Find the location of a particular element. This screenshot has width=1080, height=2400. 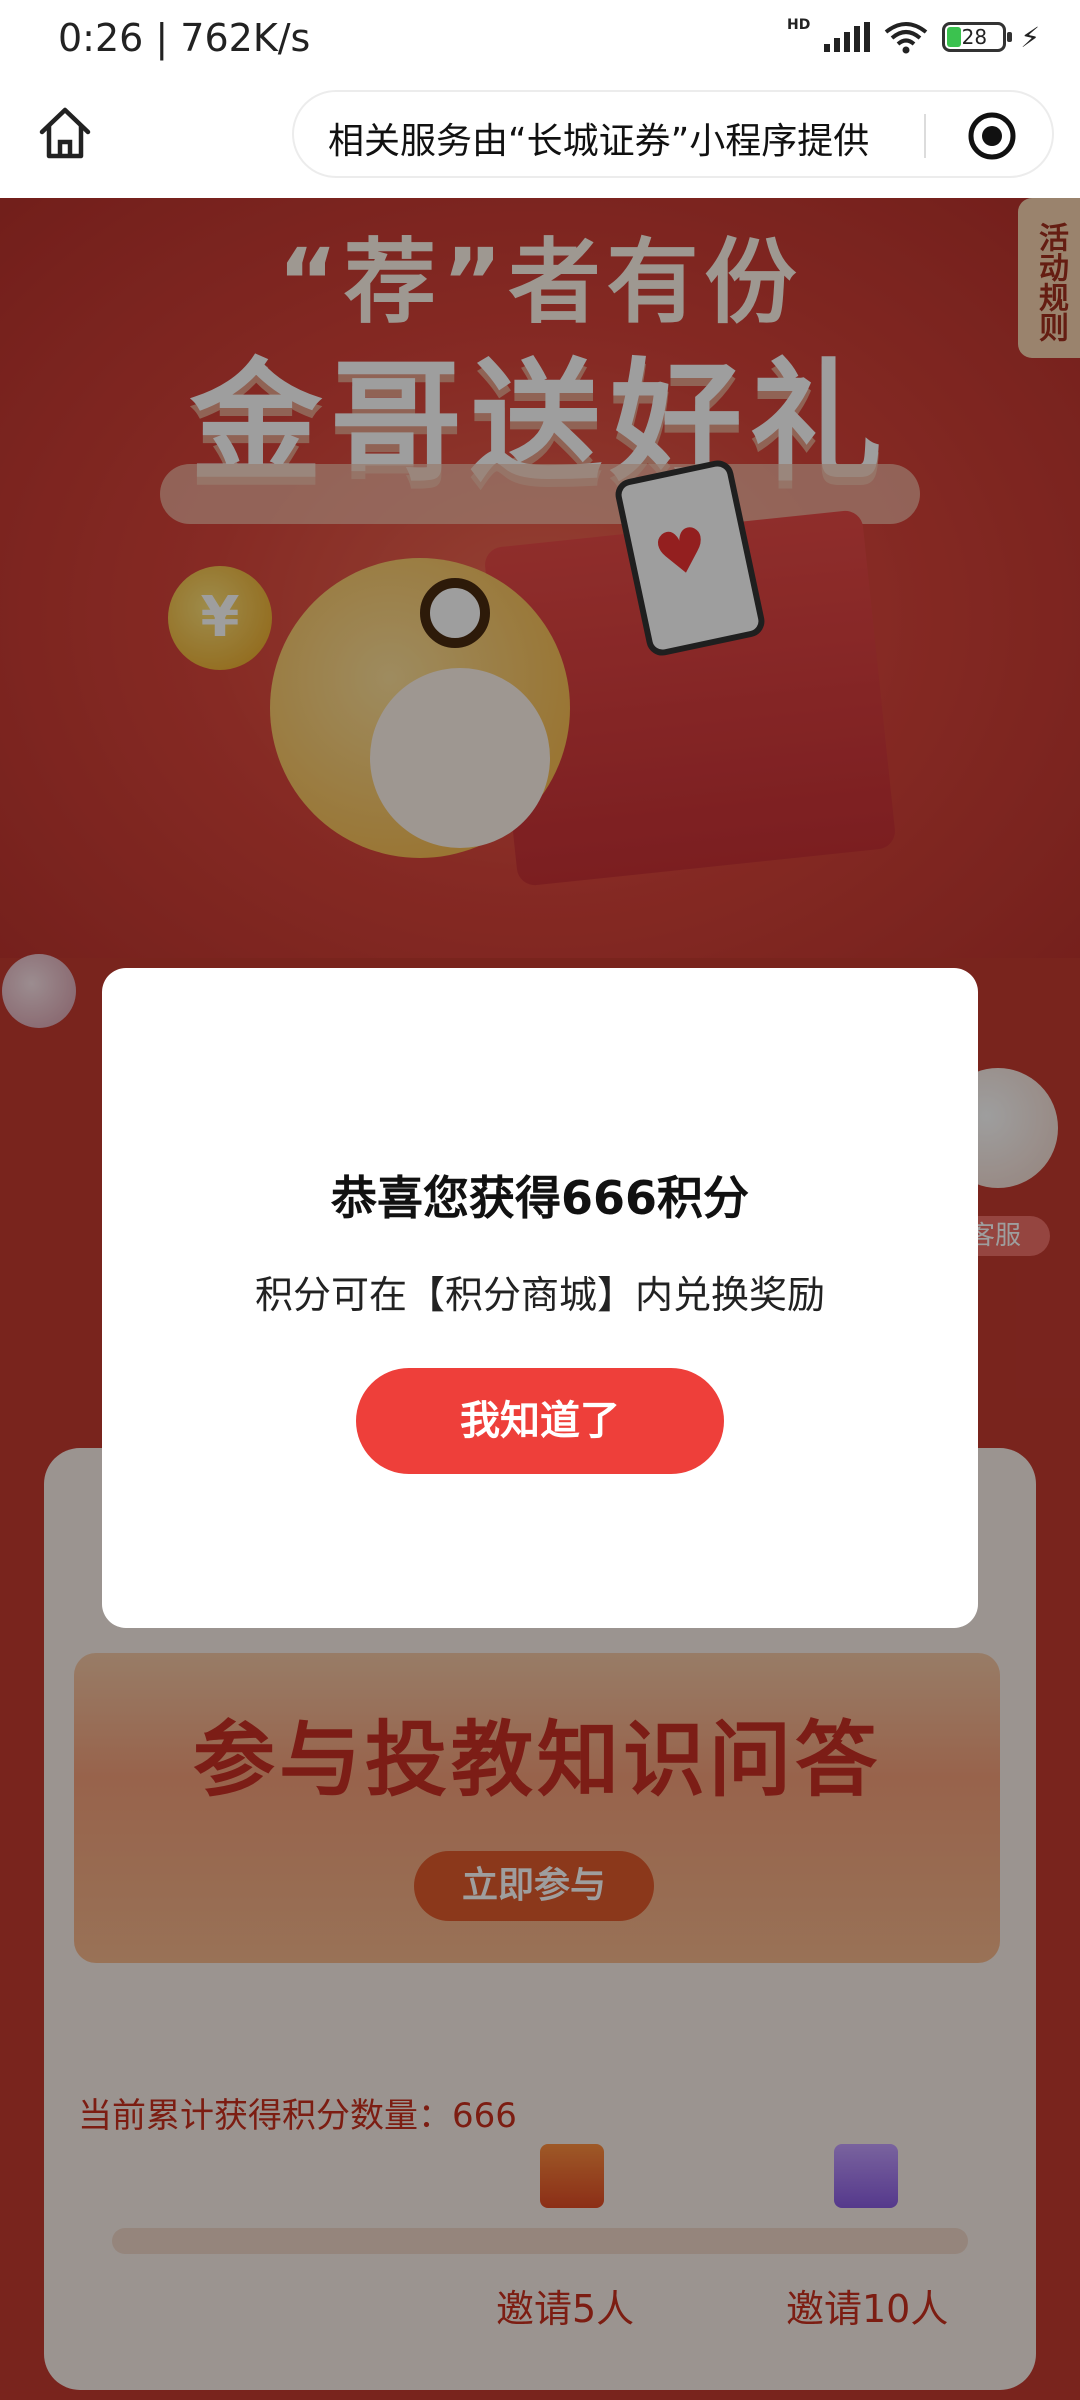

close-mini-program-button is located at coordinates (992, 136).